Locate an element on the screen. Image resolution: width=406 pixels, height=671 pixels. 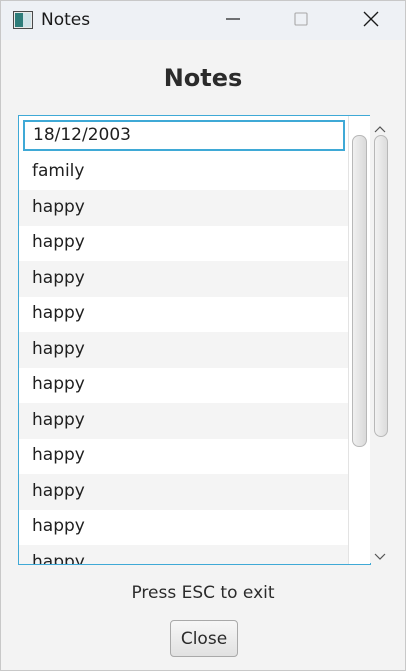
list-item-edit-field: 18/12/2003 is located at coordinates (184, 135).